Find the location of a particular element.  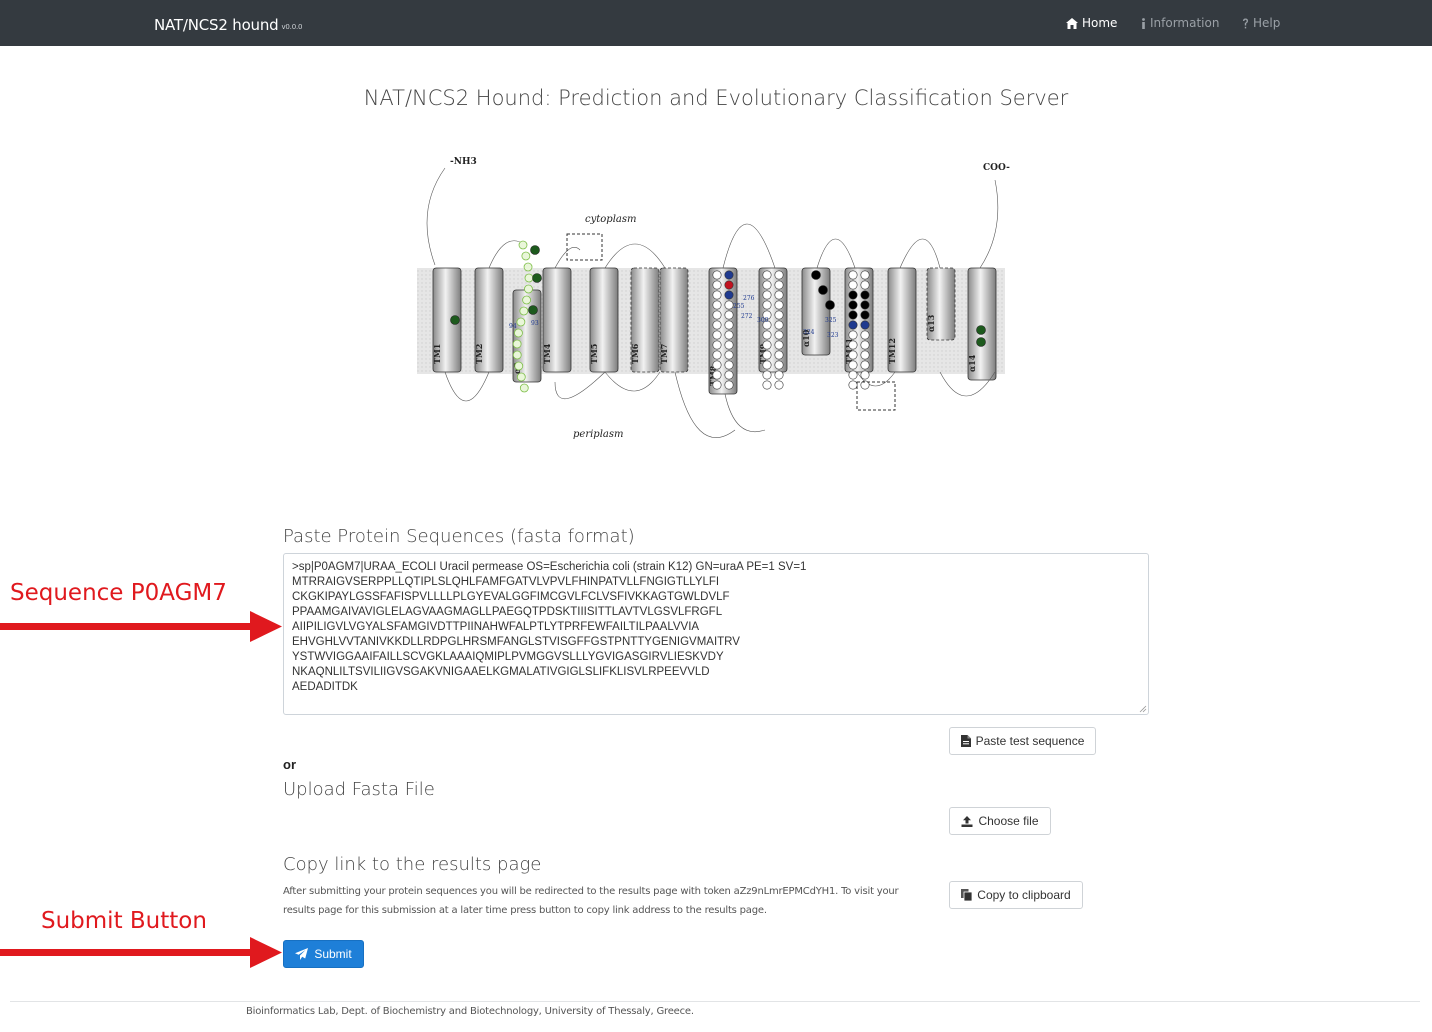

choose-file-button: Choose file is located at coordinates (1000, 821).